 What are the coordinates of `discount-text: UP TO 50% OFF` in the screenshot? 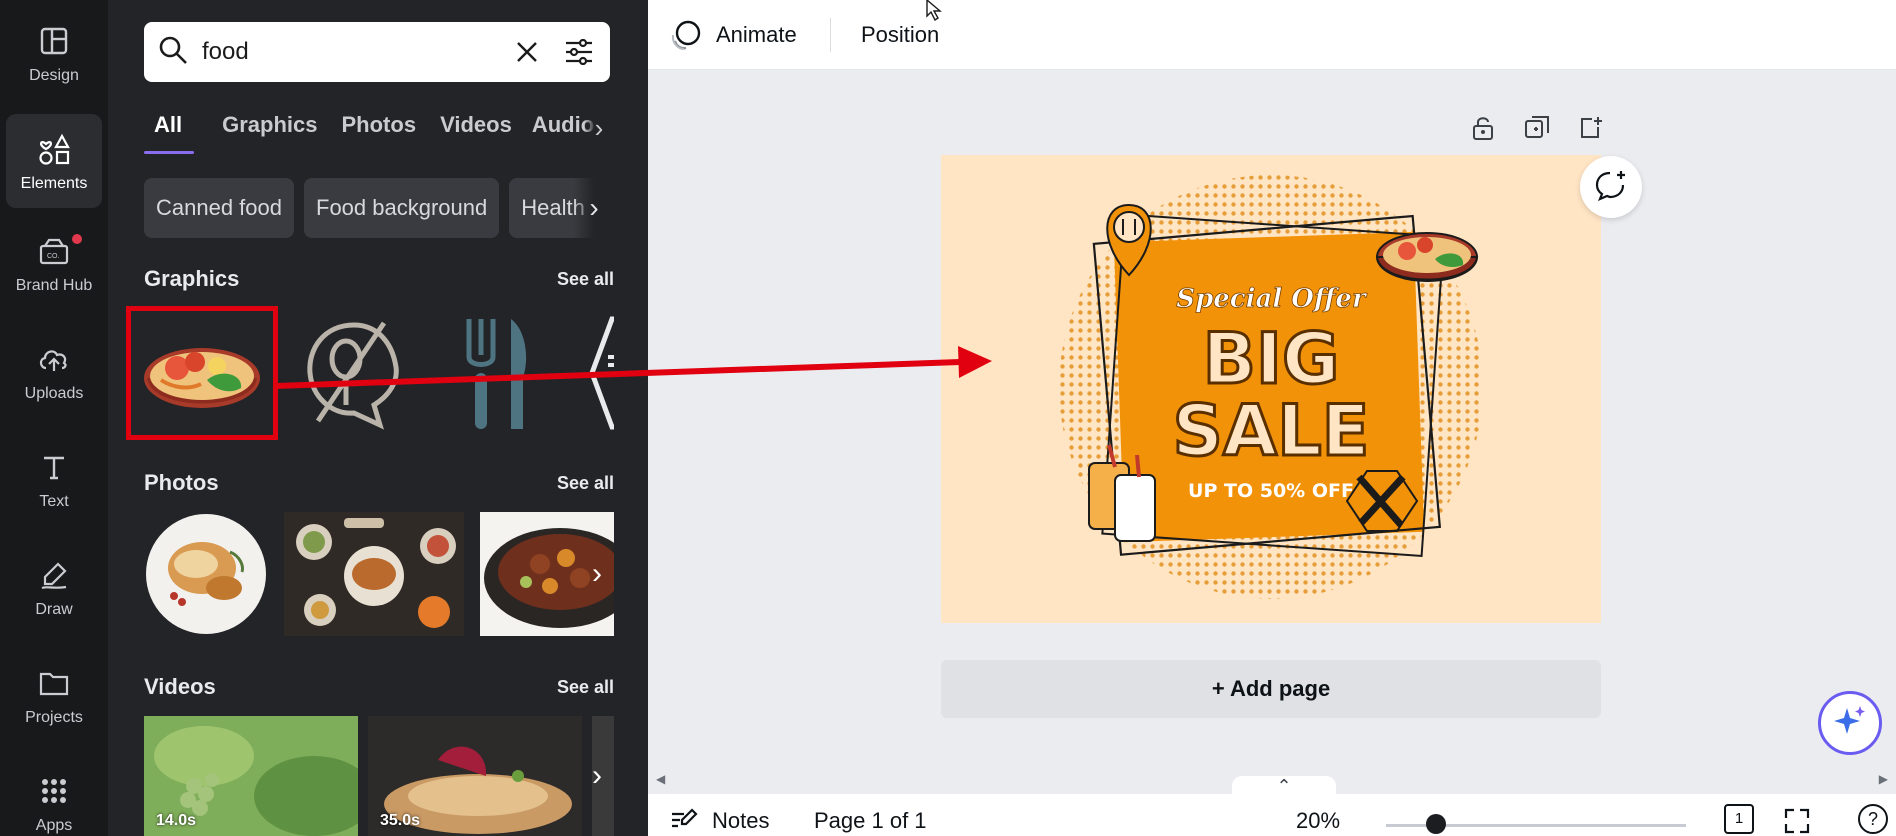 It's located at (1271, 491).